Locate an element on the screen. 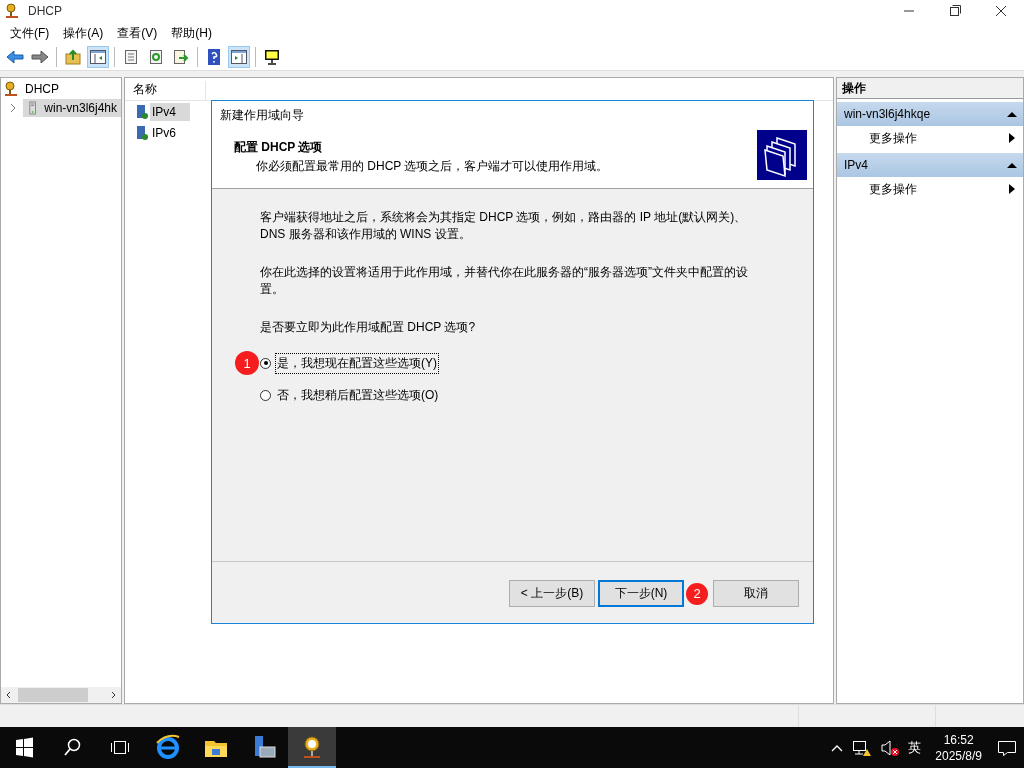  clock-time: 16:52 is located at coordinates (958, 739).